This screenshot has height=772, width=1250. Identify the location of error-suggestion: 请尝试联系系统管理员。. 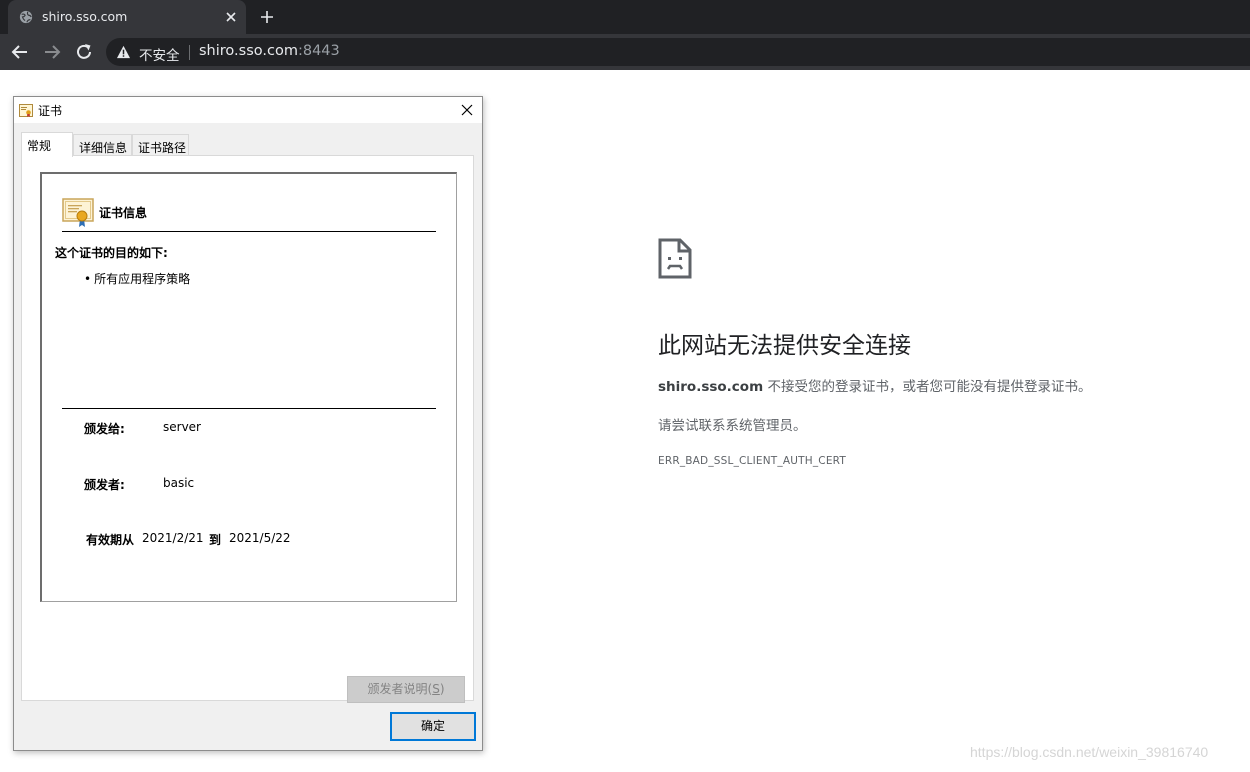
(732, 426).